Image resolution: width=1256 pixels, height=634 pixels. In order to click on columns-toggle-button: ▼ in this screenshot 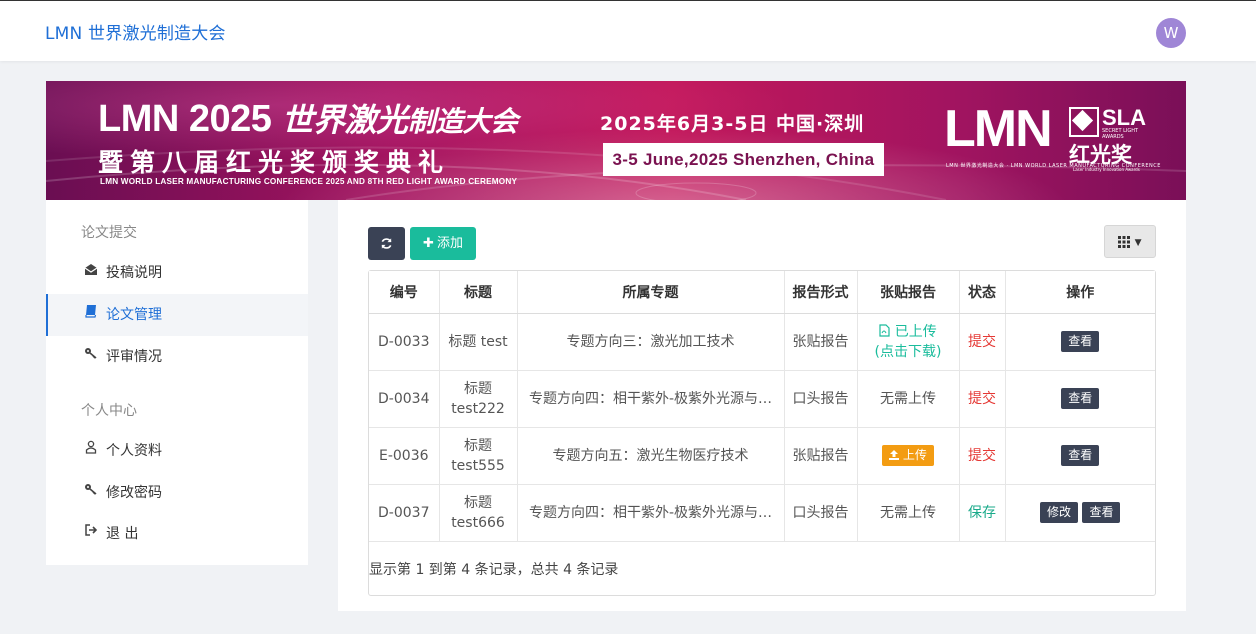, I will do `click(1130, 241)`.